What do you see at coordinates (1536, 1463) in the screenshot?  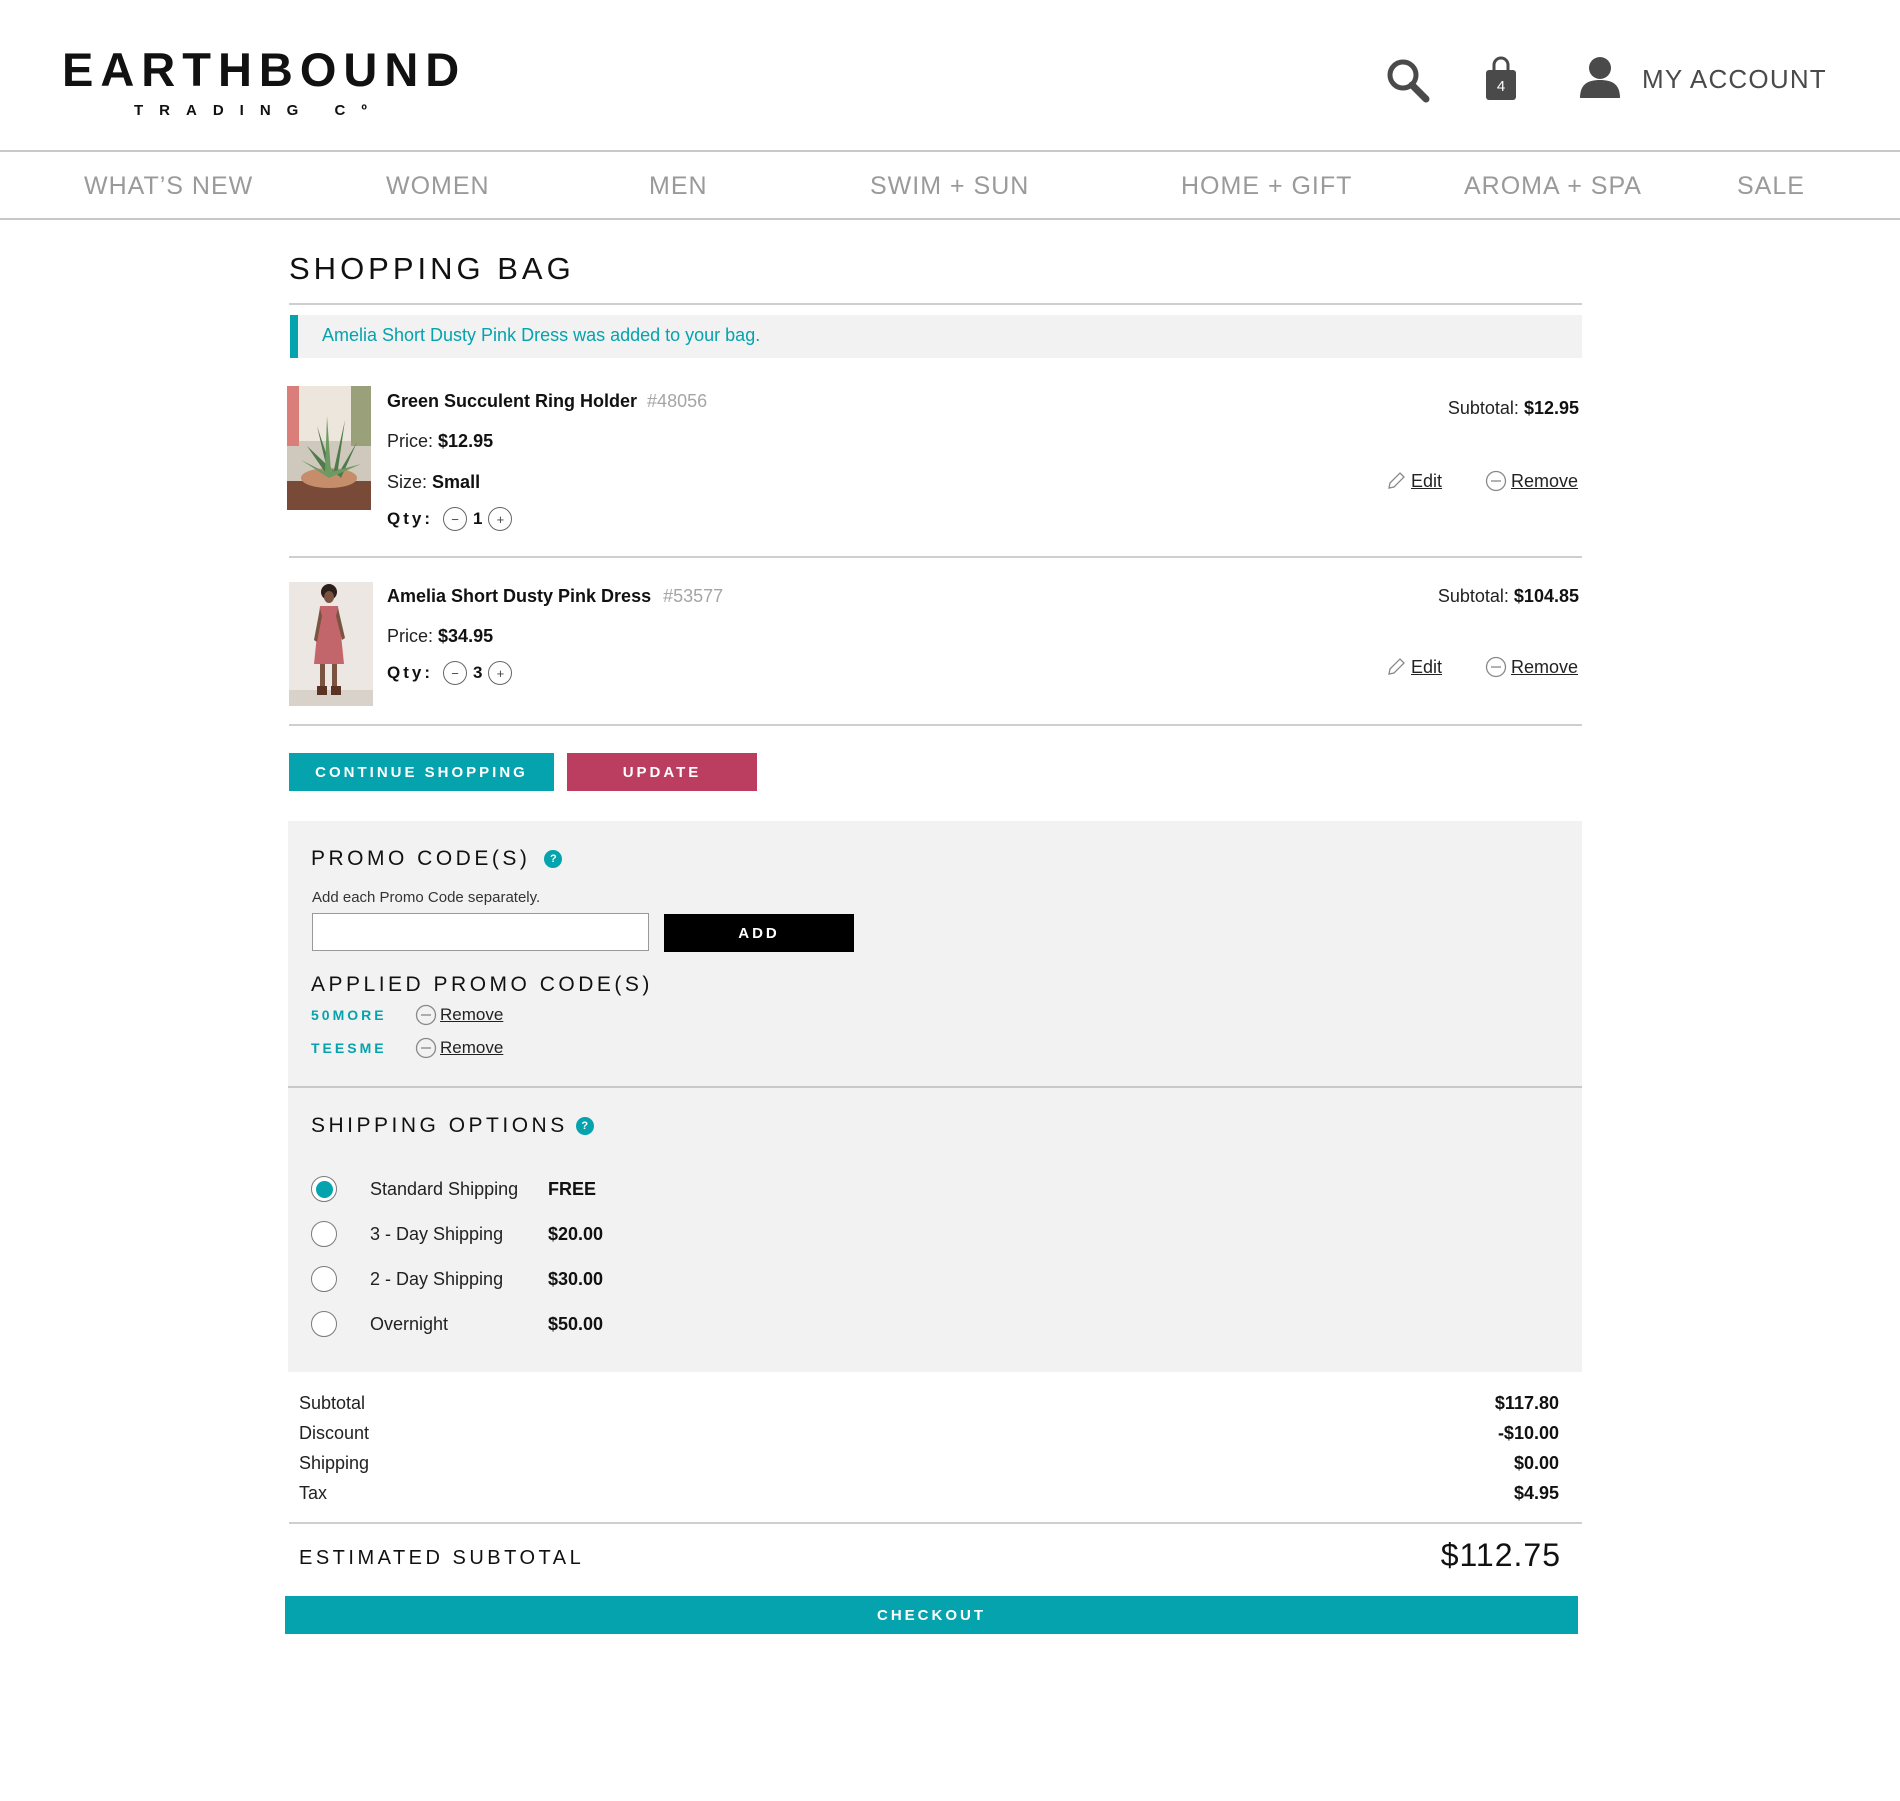 I see `totals-value: $0.00` at bounding box center [1536, 1463].